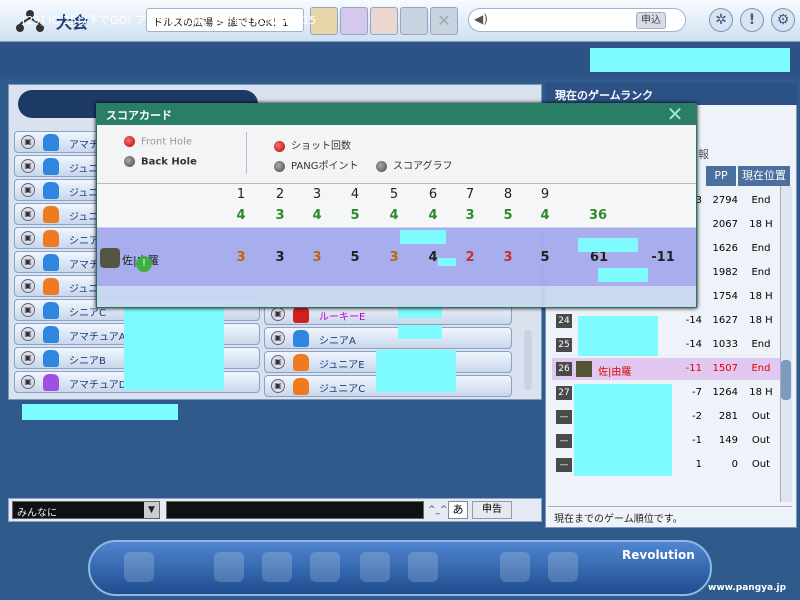  What do you see at coordinates (563, 567) in the screenshot?
I see `friends-icon` at bounding box center [563, 567].